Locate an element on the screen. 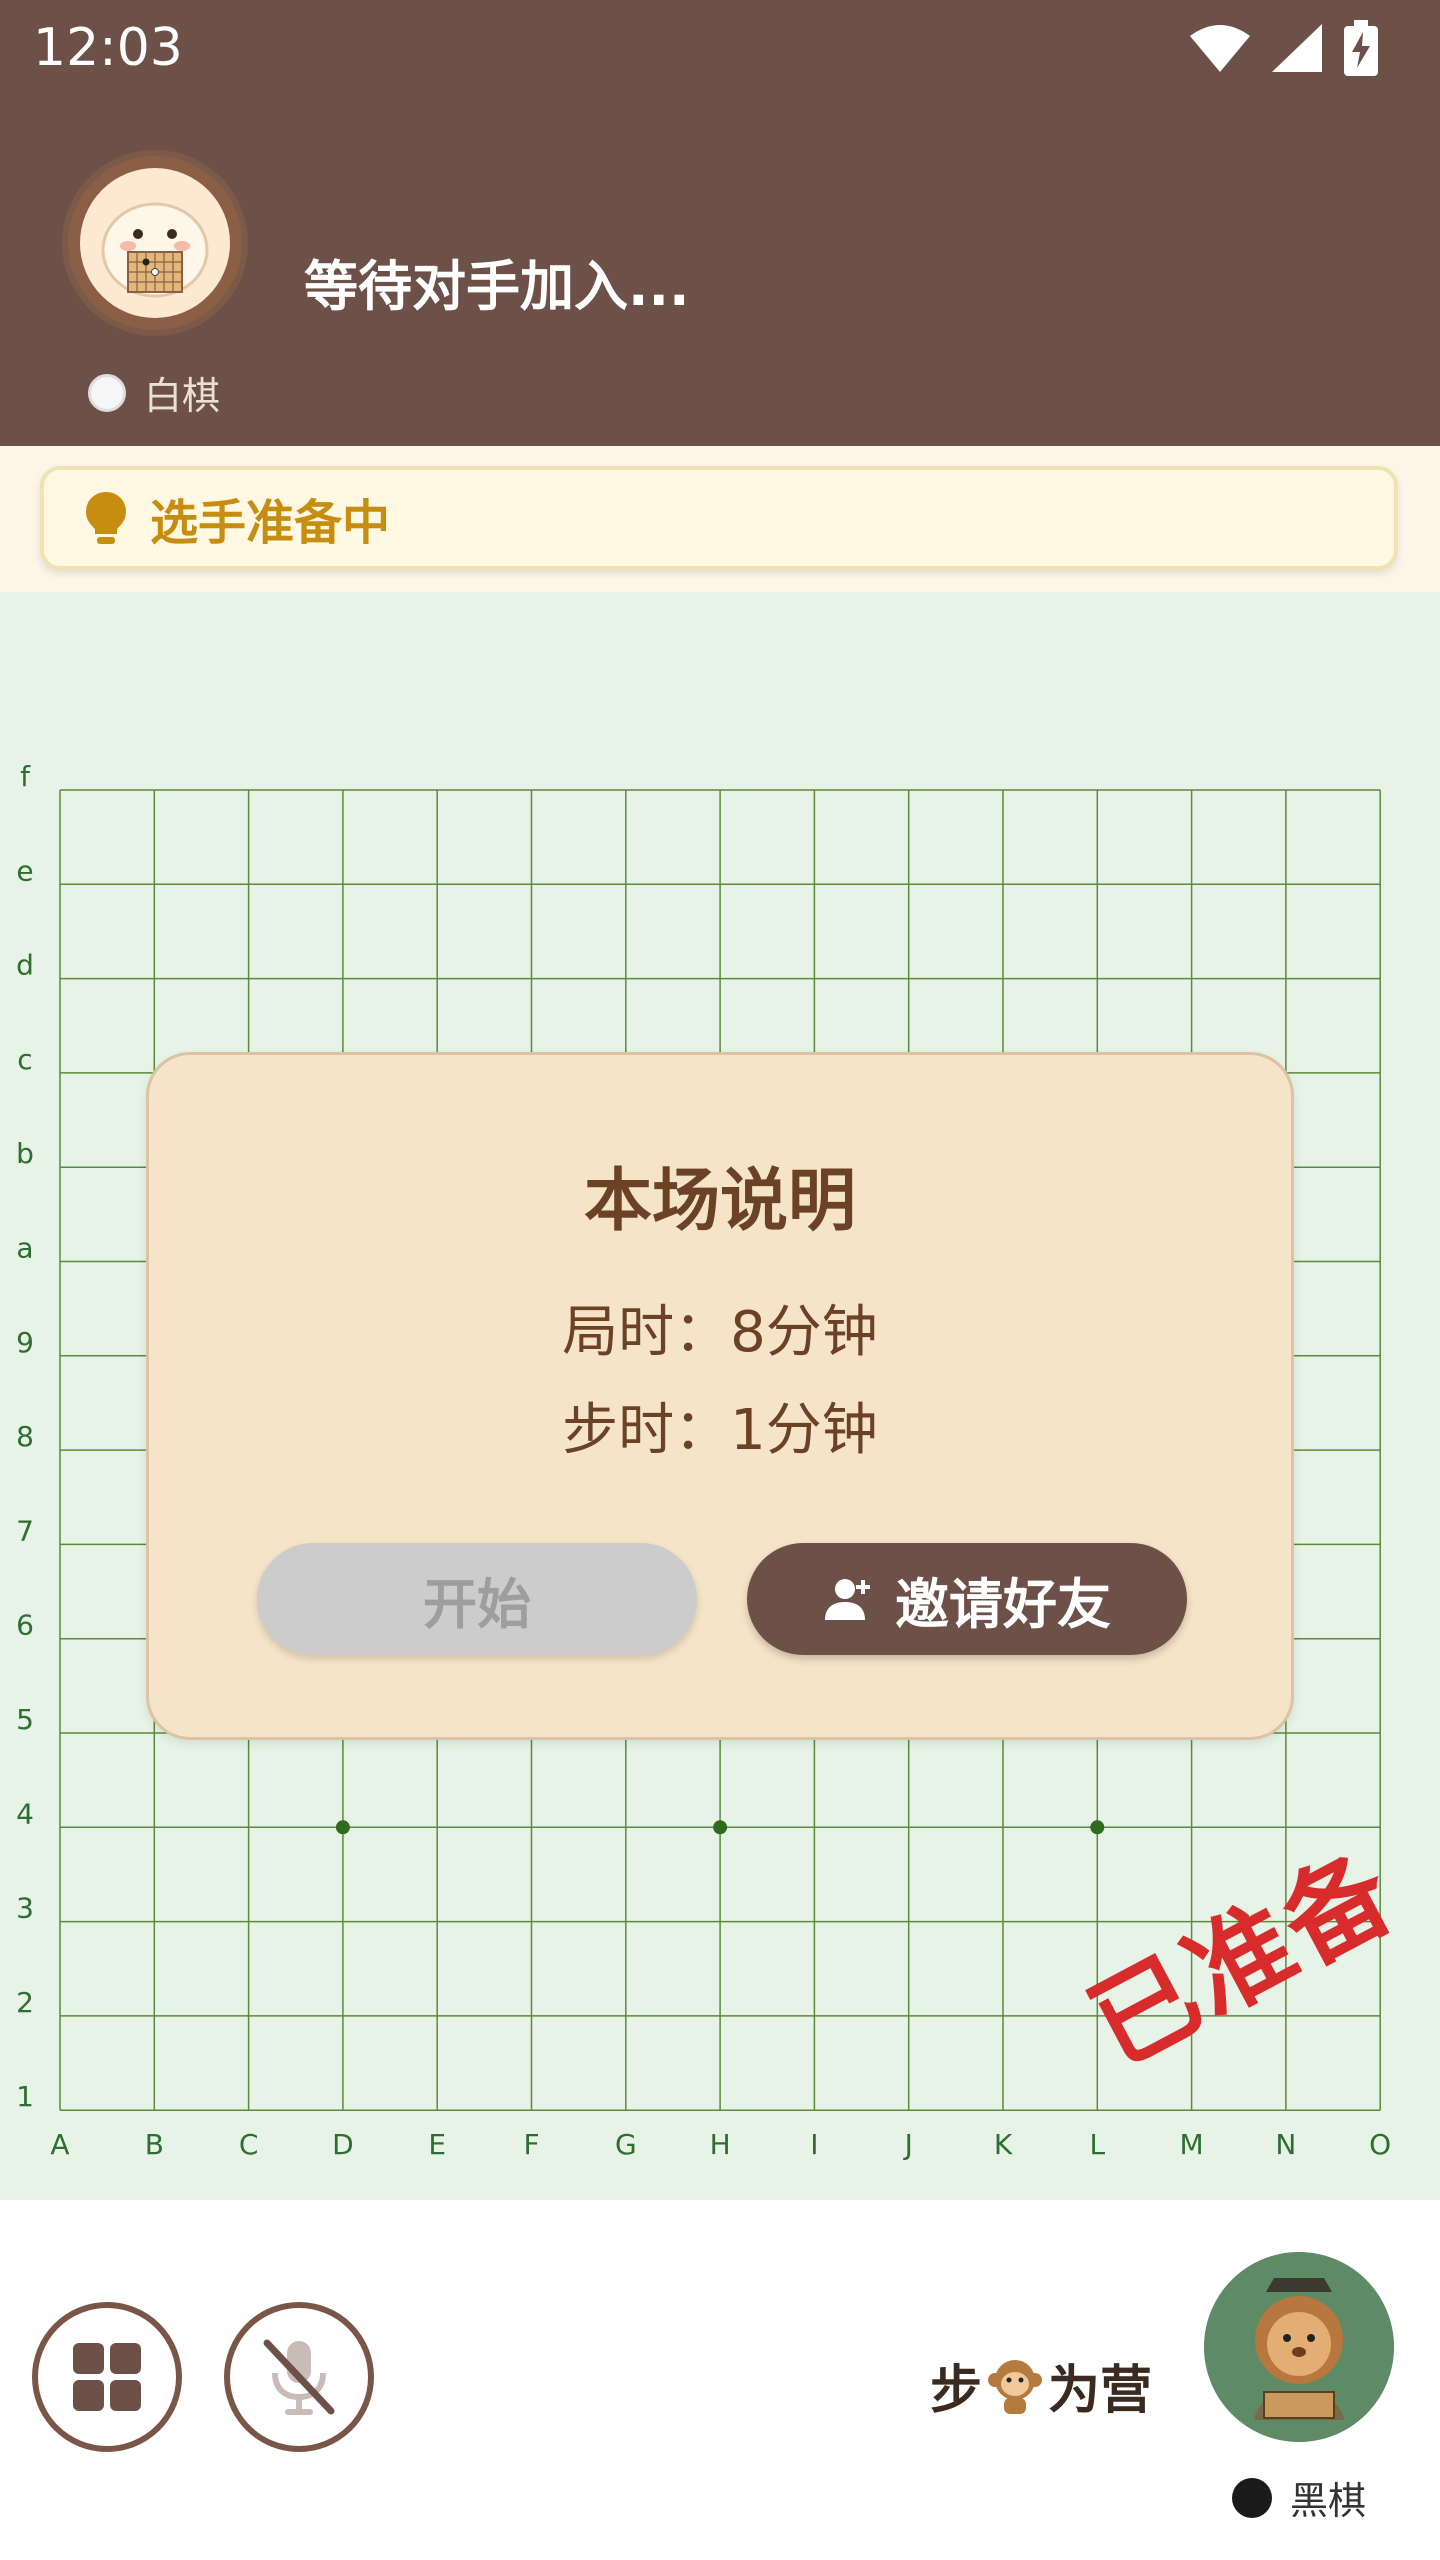 The height and width of the screenshot is (2560, 1440). board-column-label: K is located at coordinates (1003, 2144).